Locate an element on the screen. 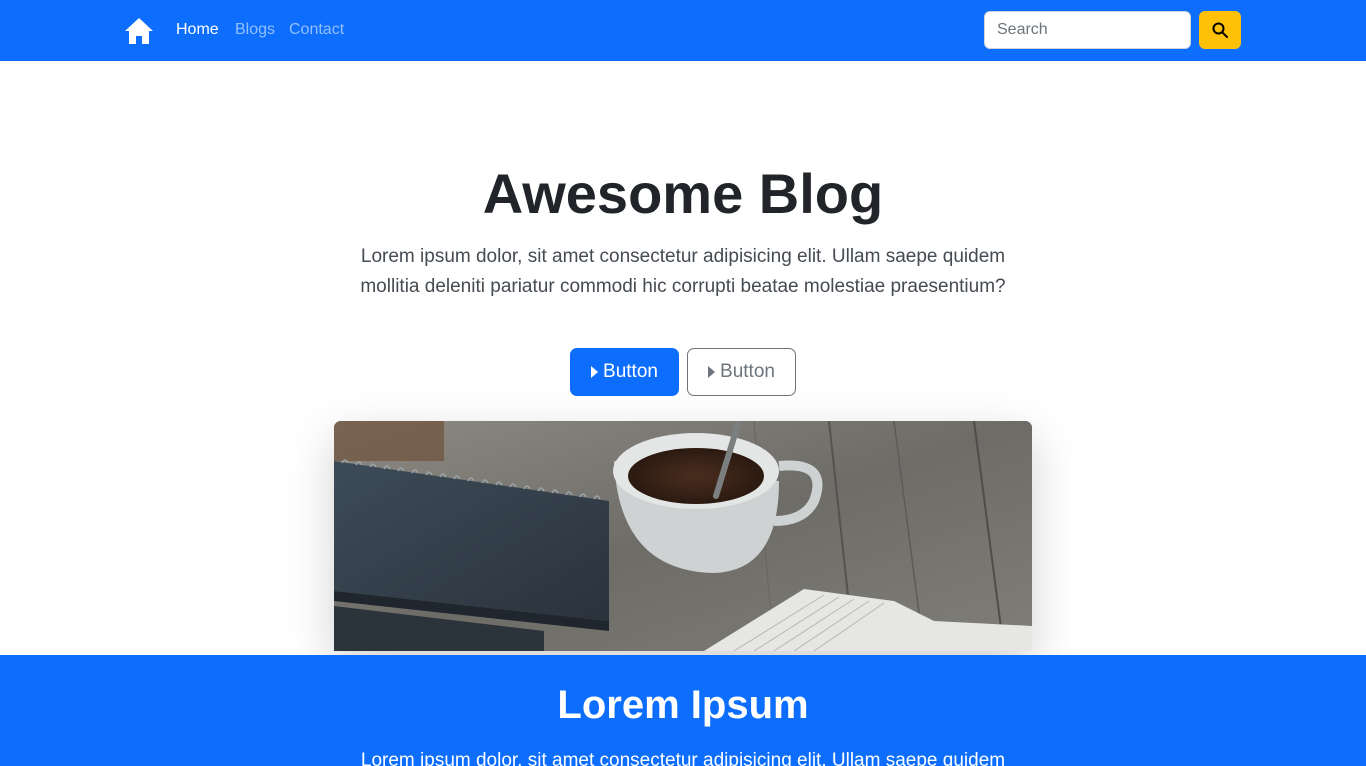 The width and height of the screenshot is (1366, 766). nav-link-home: Home is located at coordinates (197, 30).